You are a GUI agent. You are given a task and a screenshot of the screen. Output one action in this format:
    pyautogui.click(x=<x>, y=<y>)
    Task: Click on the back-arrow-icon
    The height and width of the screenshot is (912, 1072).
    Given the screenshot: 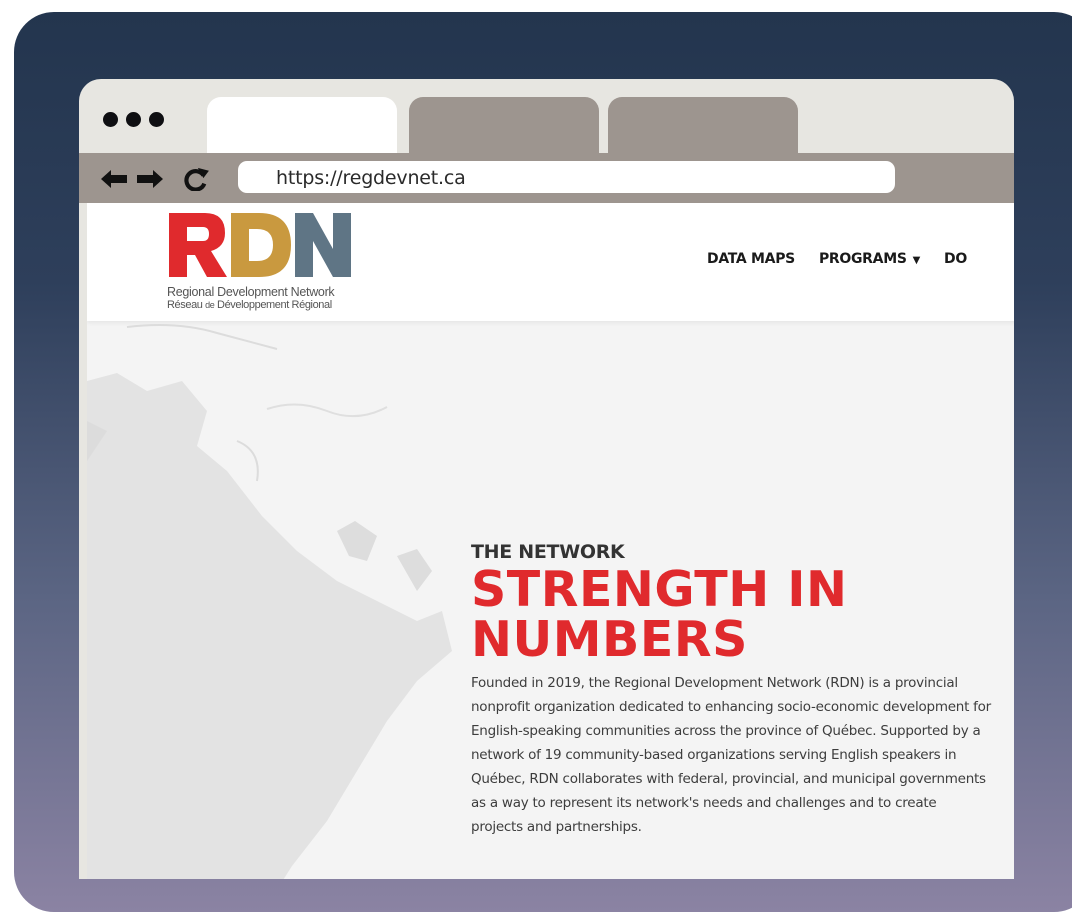 What is the action you would take?
    pyautogui.click(x=114, y=179)
    